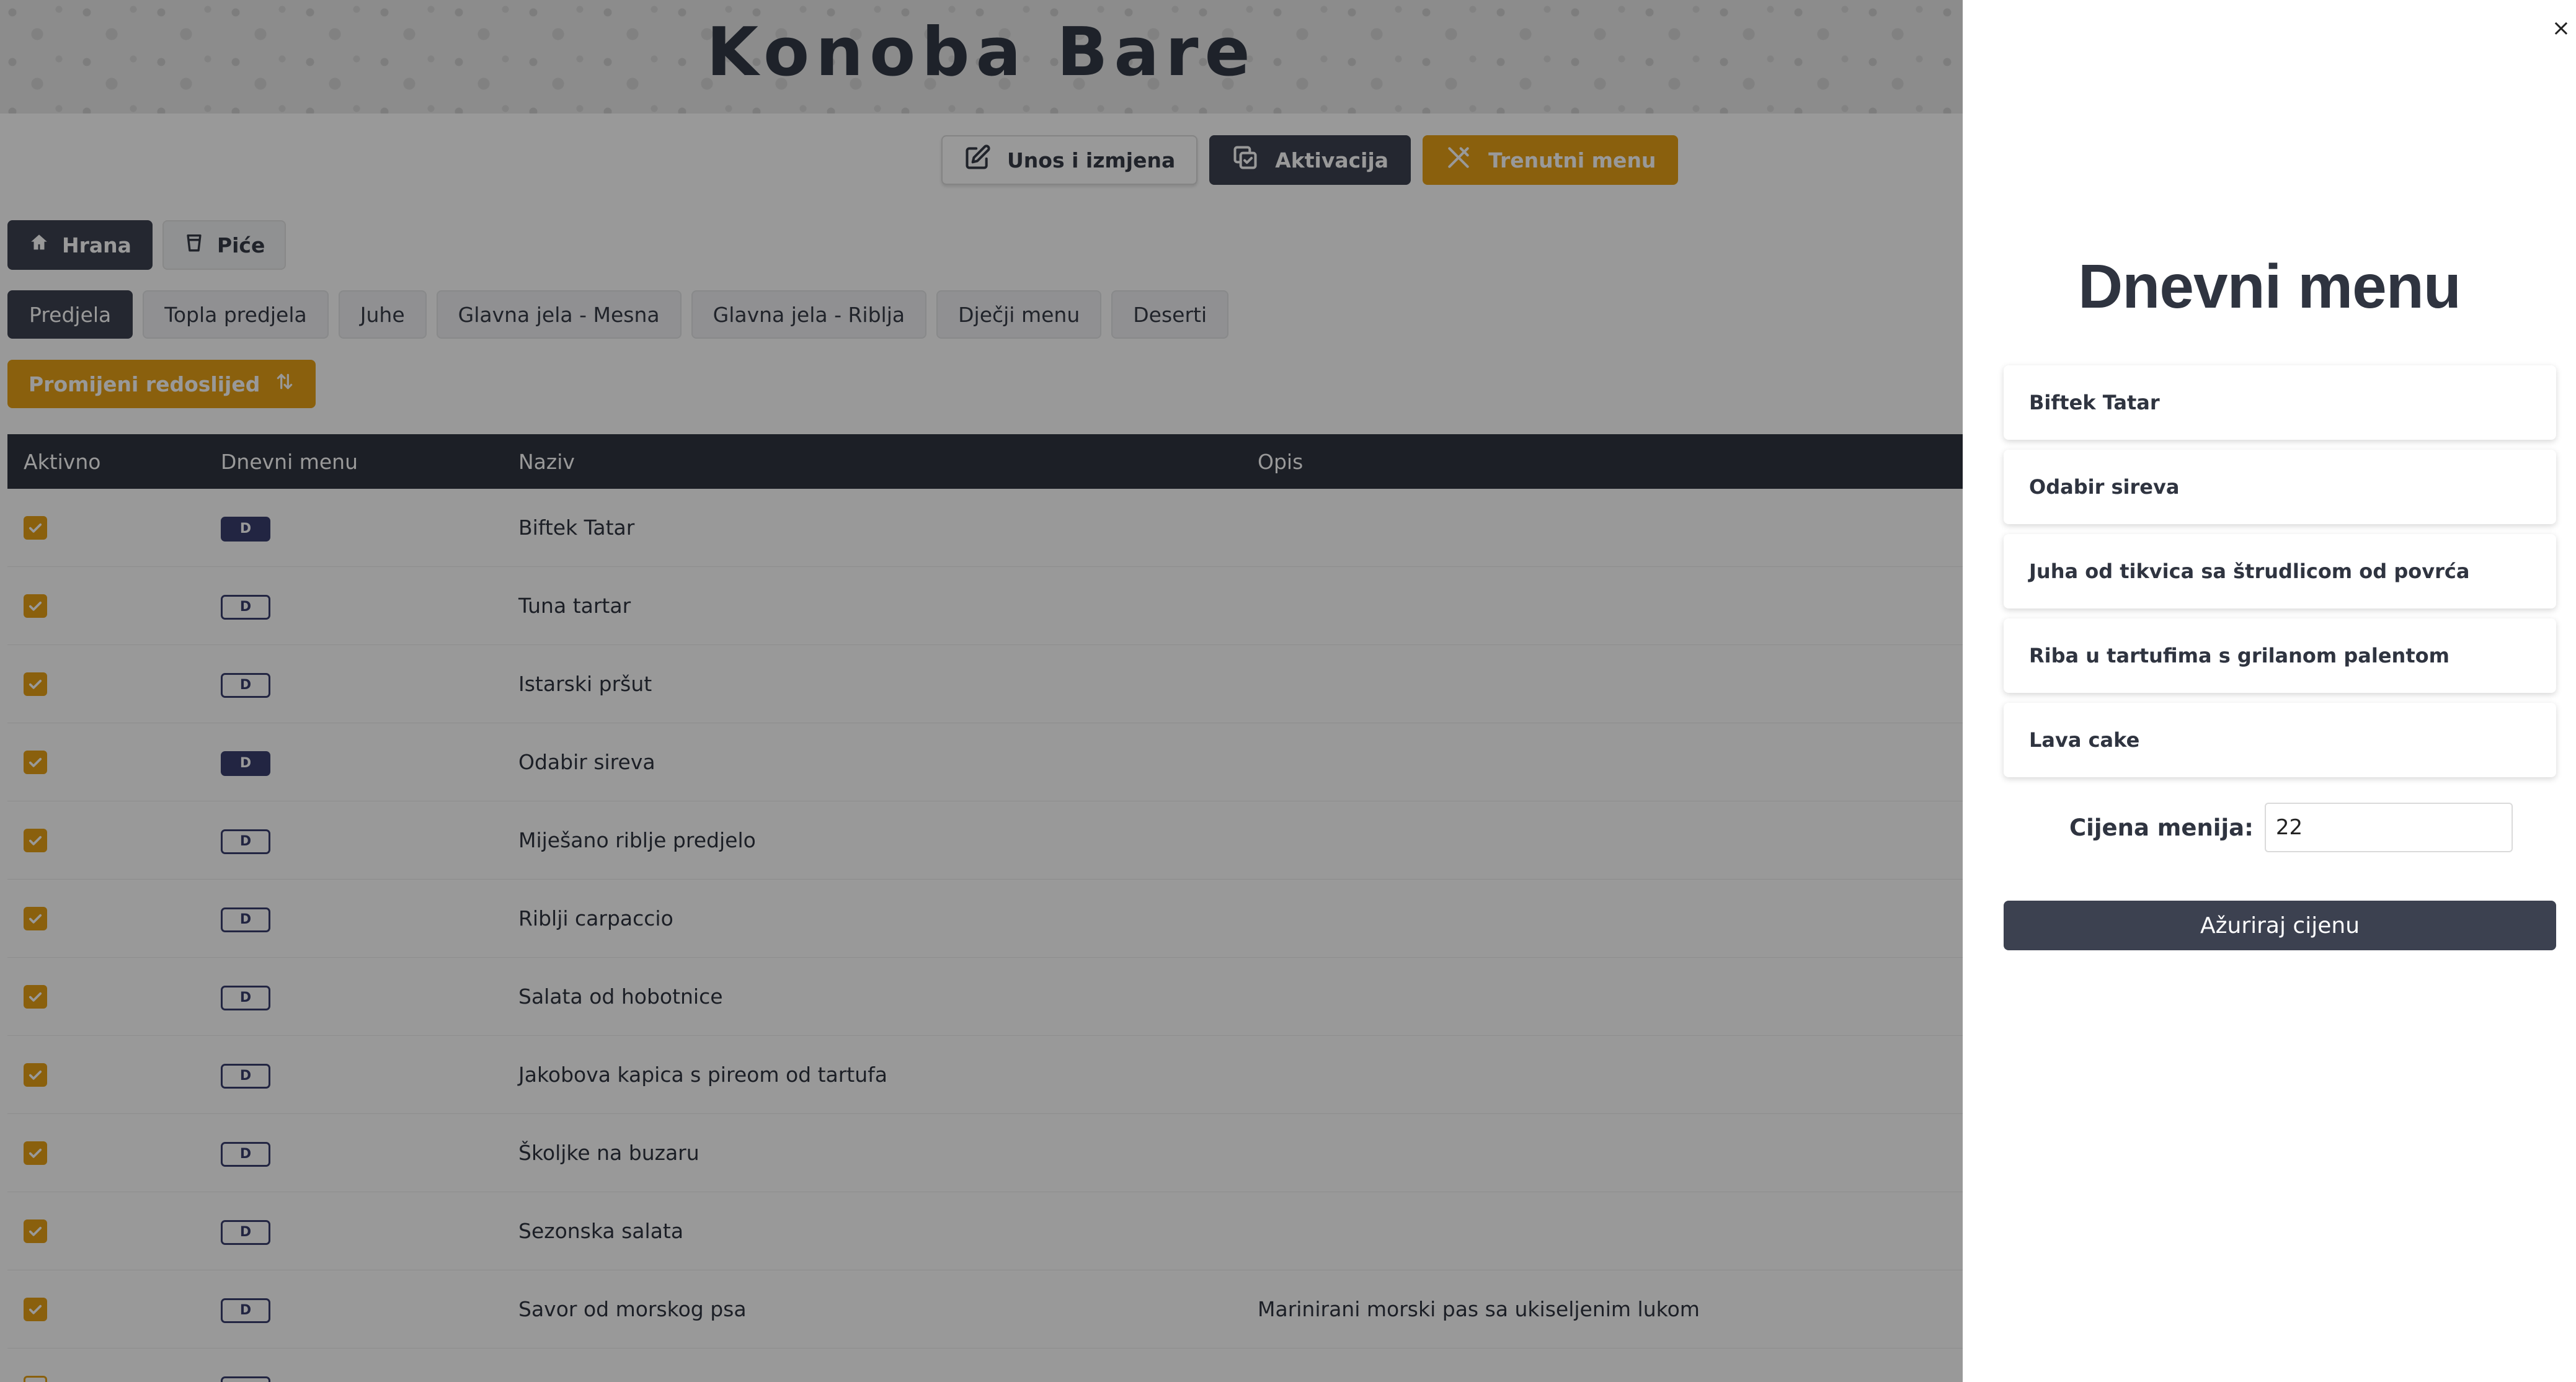 The width and height of the screenshot is (2576, 1382). I want to click on daily-menu-item: Odabir sireva, so click(2280, 487).